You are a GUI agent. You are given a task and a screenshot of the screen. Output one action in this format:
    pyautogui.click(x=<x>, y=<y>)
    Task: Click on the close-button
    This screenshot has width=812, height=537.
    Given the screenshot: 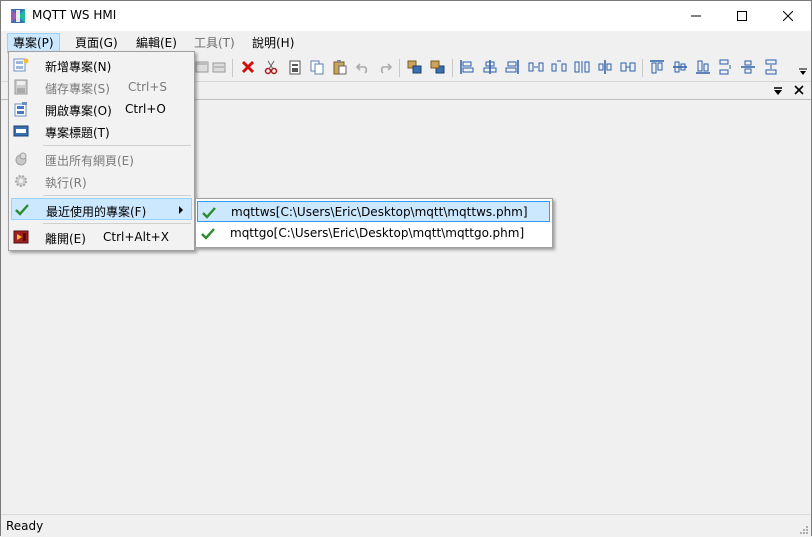 What is the action you would take?
    pyautogui.click(x=788, y=16)
    